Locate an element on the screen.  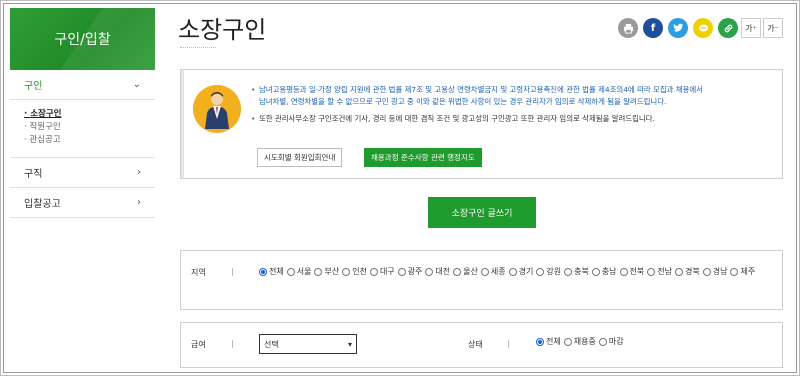
status-option: 마감 is located at coordinates (611, 341).